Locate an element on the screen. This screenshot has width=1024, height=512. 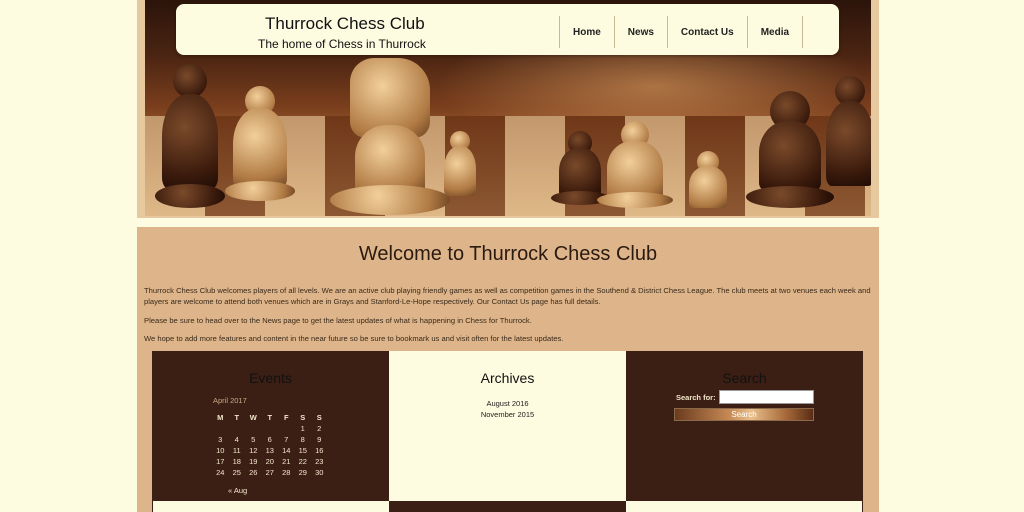
calendar-day: 6 is located at coordinates (269, 439).